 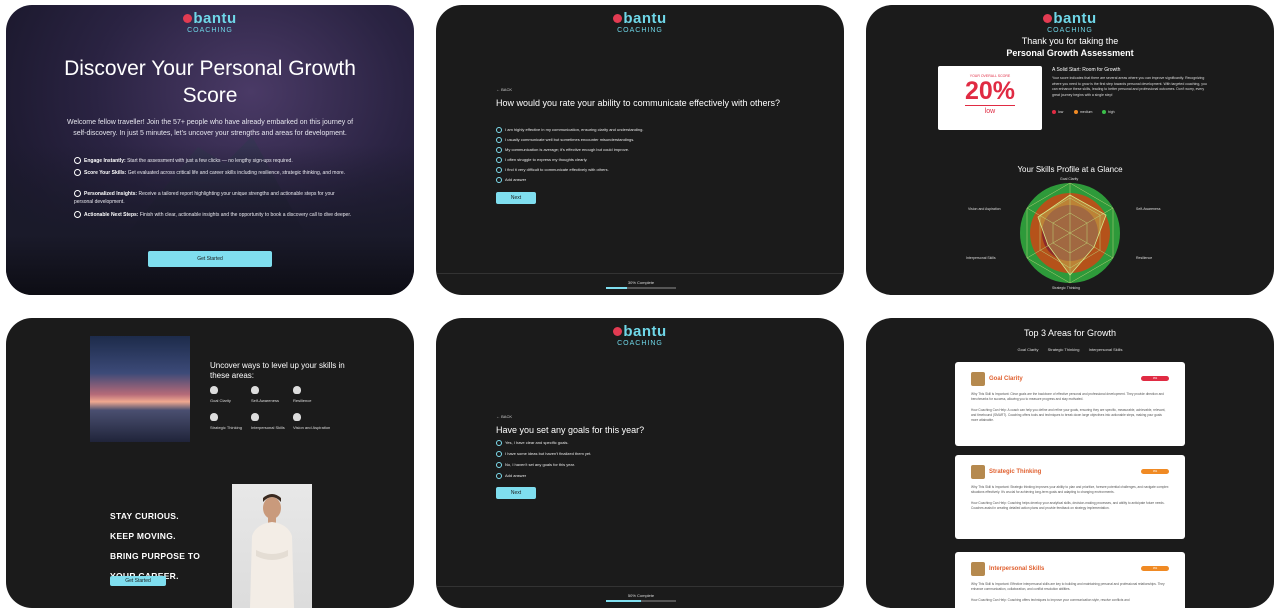 What do you see at coordinates (640, 343) in the screenshot?
I see `brand-sub: COACHING` at bounding box center [640, 343].